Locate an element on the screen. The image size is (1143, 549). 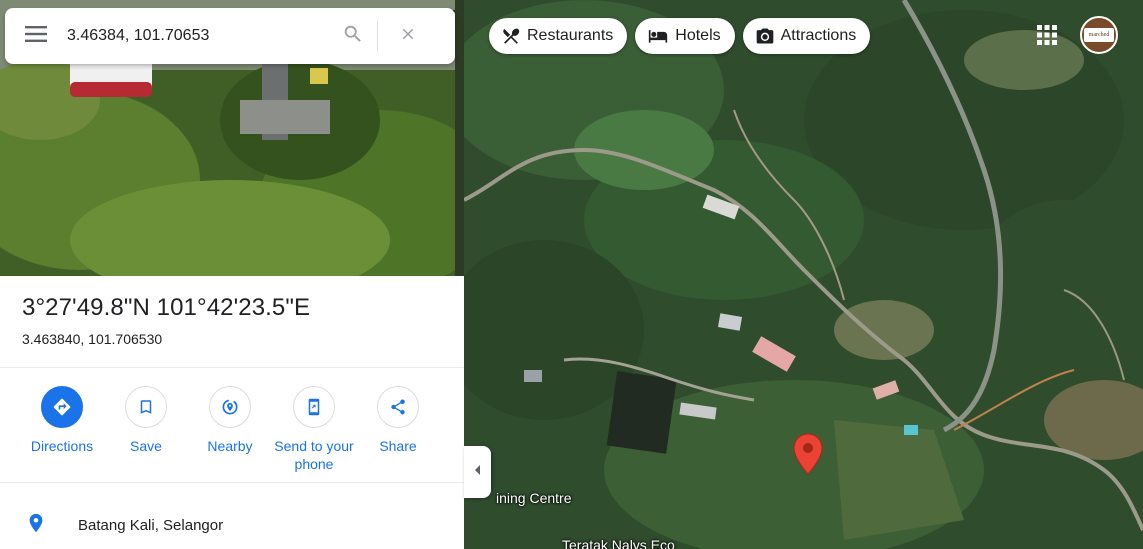
hamburger-menu-icon is located at coordinates (36, 36).